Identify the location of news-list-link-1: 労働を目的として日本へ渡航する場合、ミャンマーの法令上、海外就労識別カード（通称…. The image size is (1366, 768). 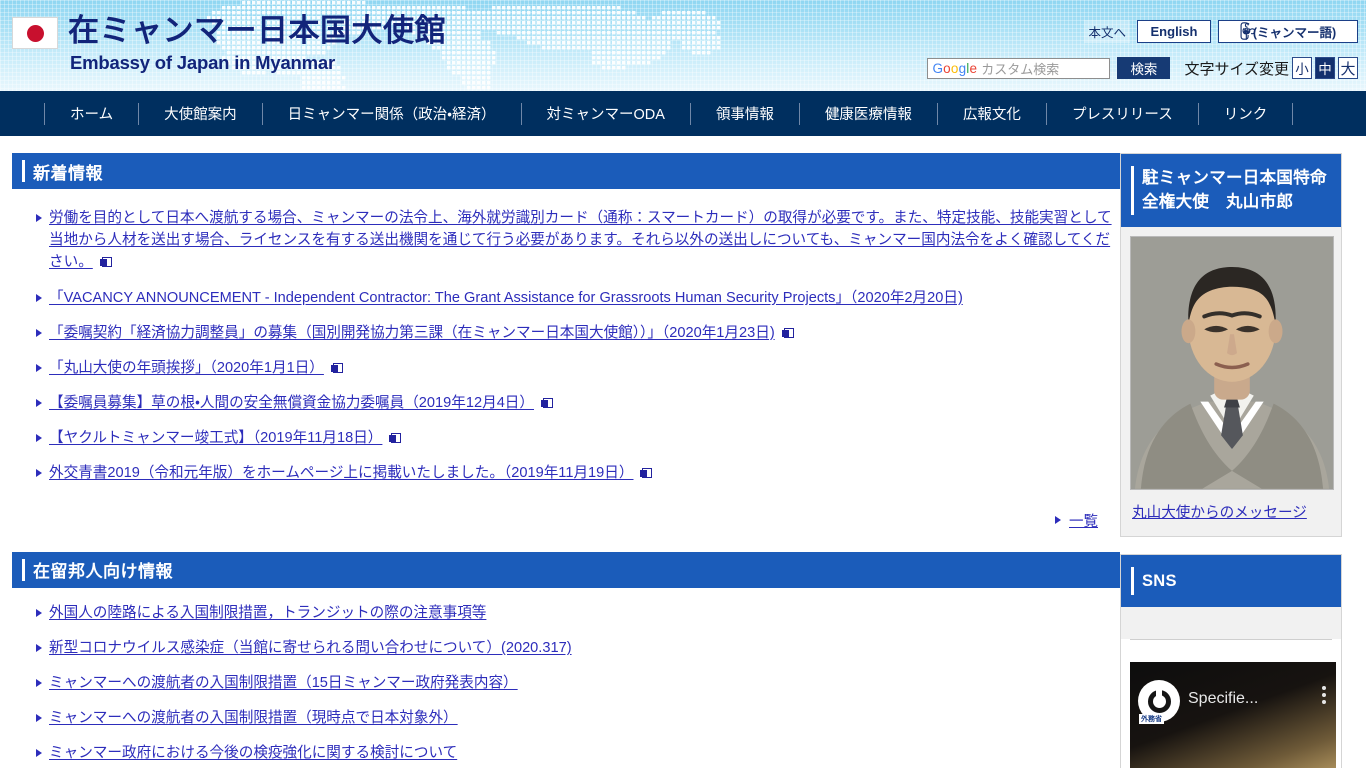
(580, 240).